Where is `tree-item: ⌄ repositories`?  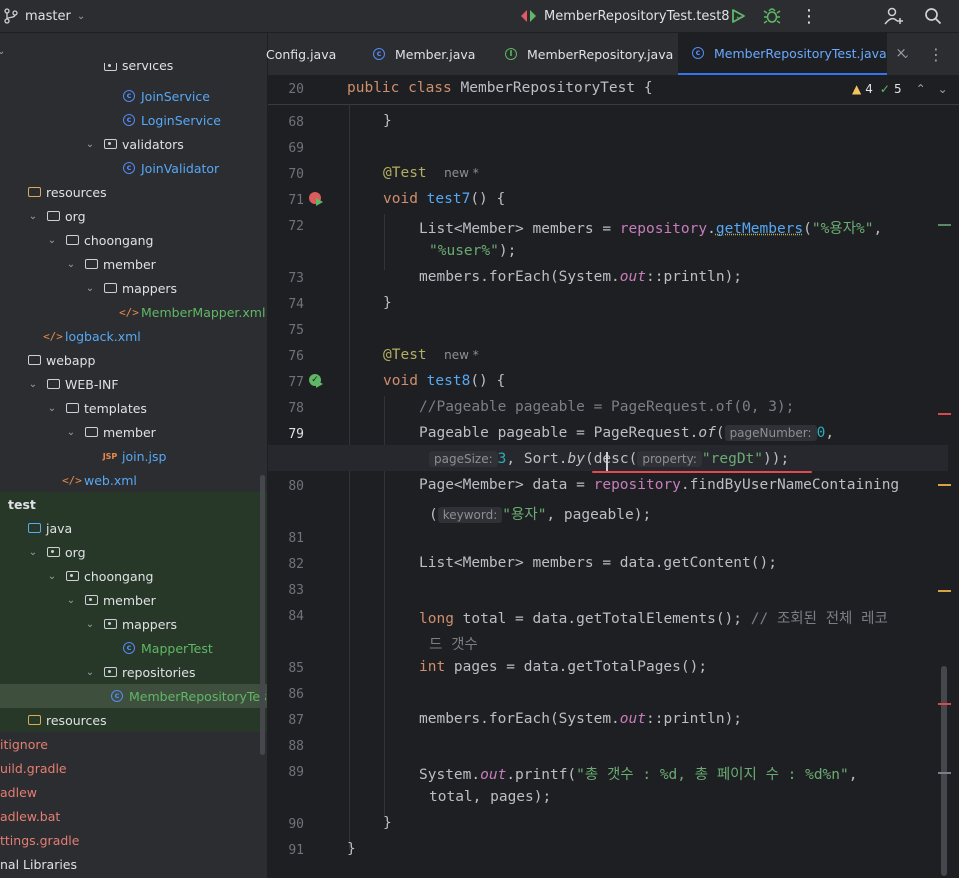 tree-item: ⌄ repositories is located at coordinates (133, 672).